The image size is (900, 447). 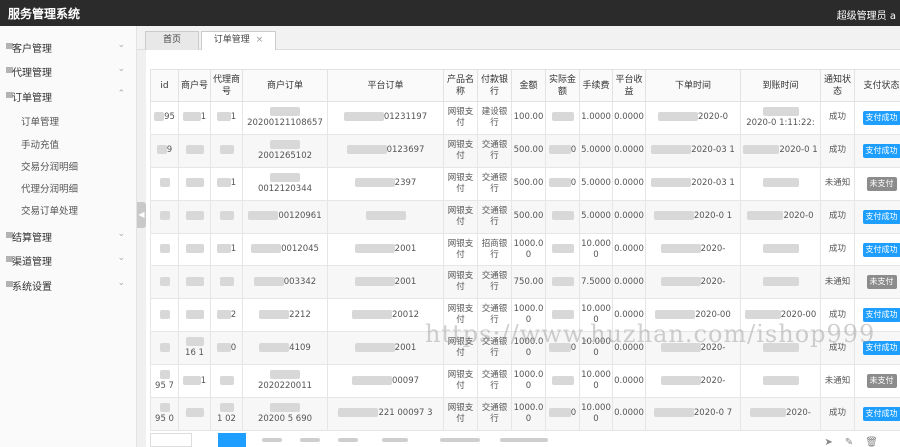 I want to click on bottom-tool-icons: ➤✎🗑, so click(x=857, y=442).